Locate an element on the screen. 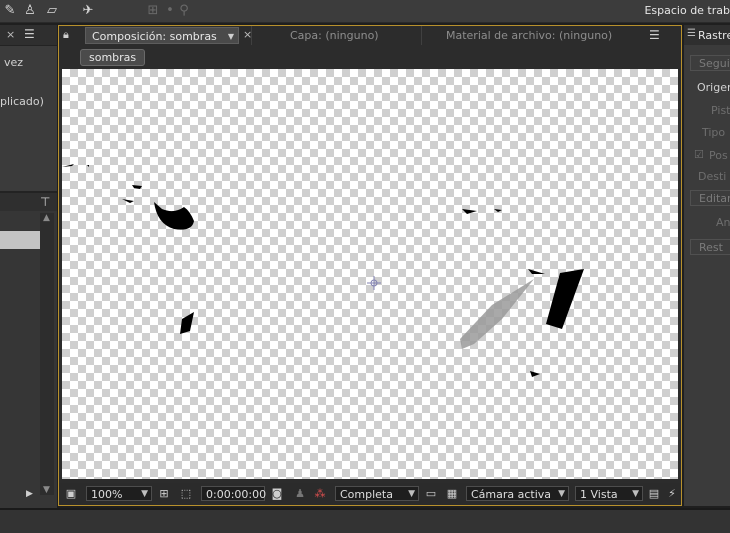 Image resolution: width=730 pixels, height=533 pixels. resolution-select: Completa ▼ is located at coordinates (377, 493).